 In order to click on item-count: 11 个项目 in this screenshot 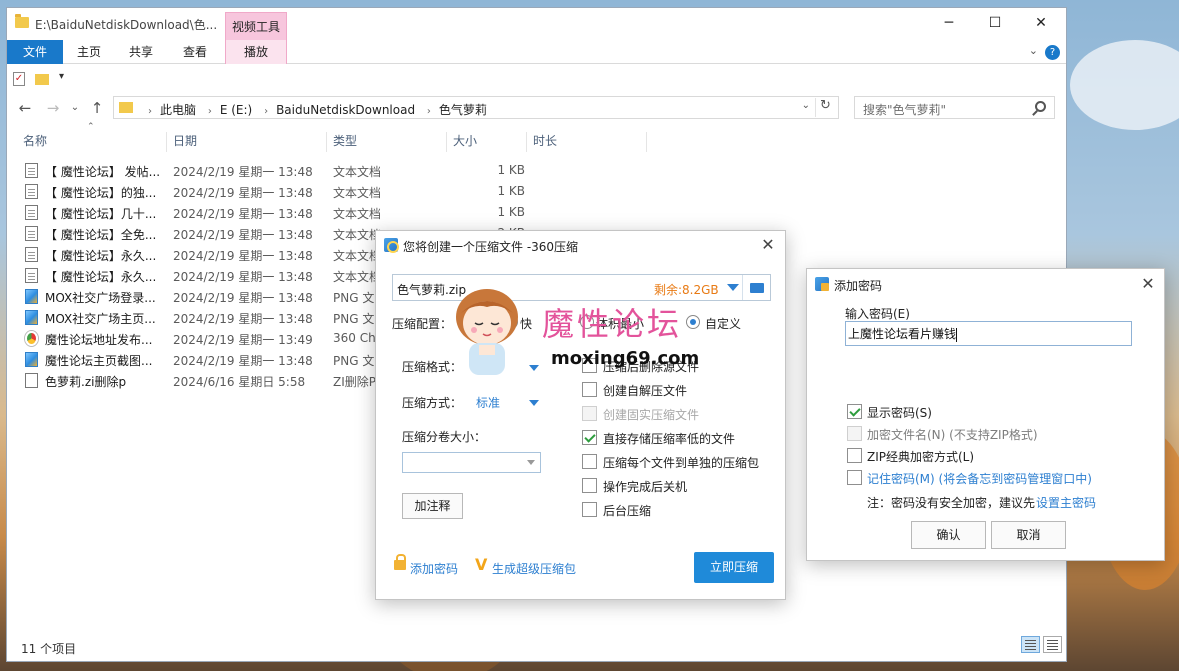, I will do `click(49, 649)`.